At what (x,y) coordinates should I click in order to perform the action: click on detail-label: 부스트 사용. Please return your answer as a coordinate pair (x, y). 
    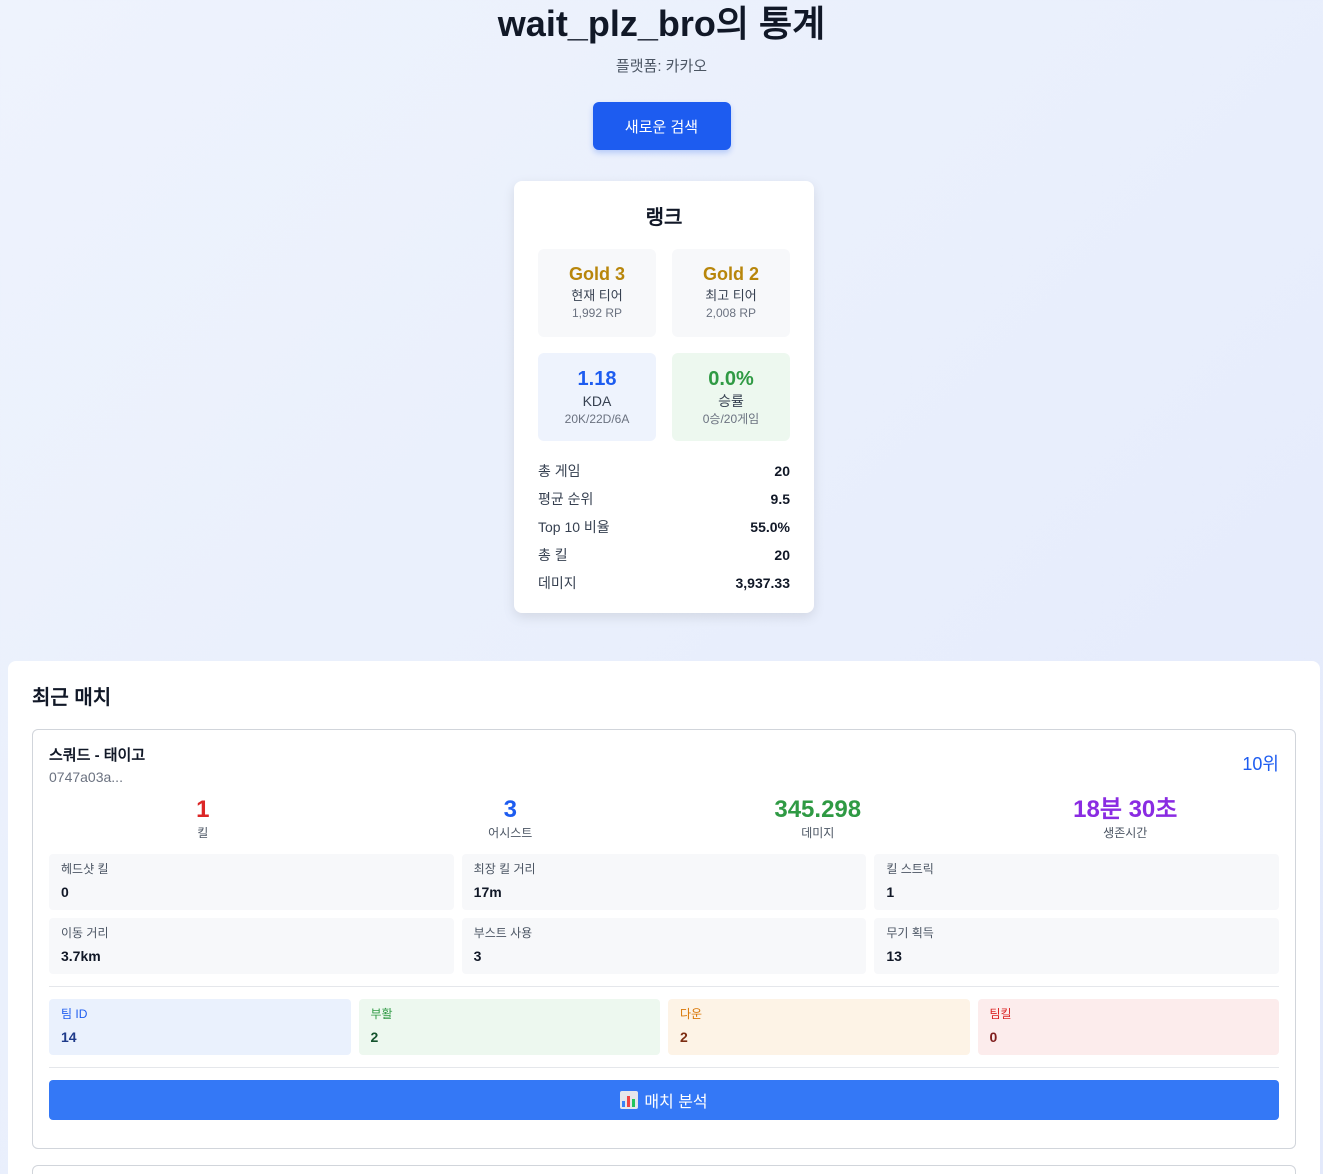
    Looking at the image, I should click on (503, 933).